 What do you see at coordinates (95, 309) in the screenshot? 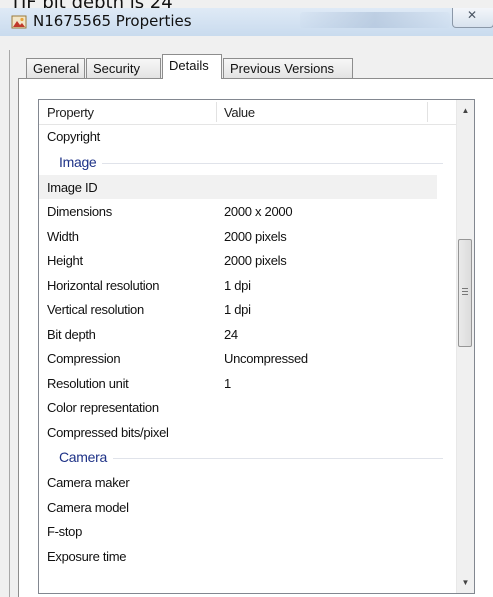
I see `property-name: Vertical resolution` at bounding box center [95, 309].